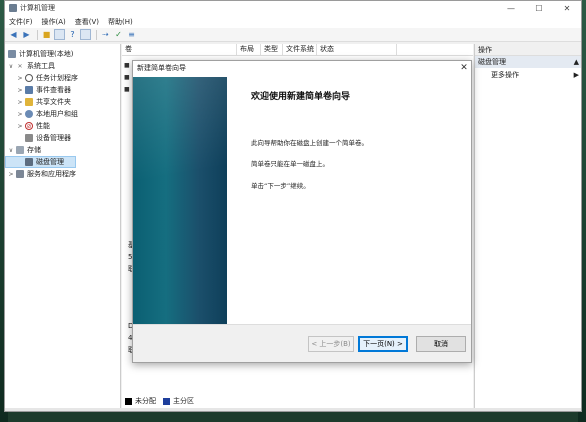 This screenshot has width=586, height=422. Describe the element at coordinates (29, 78) in the screenshot. I see `clock-icon` at that location.